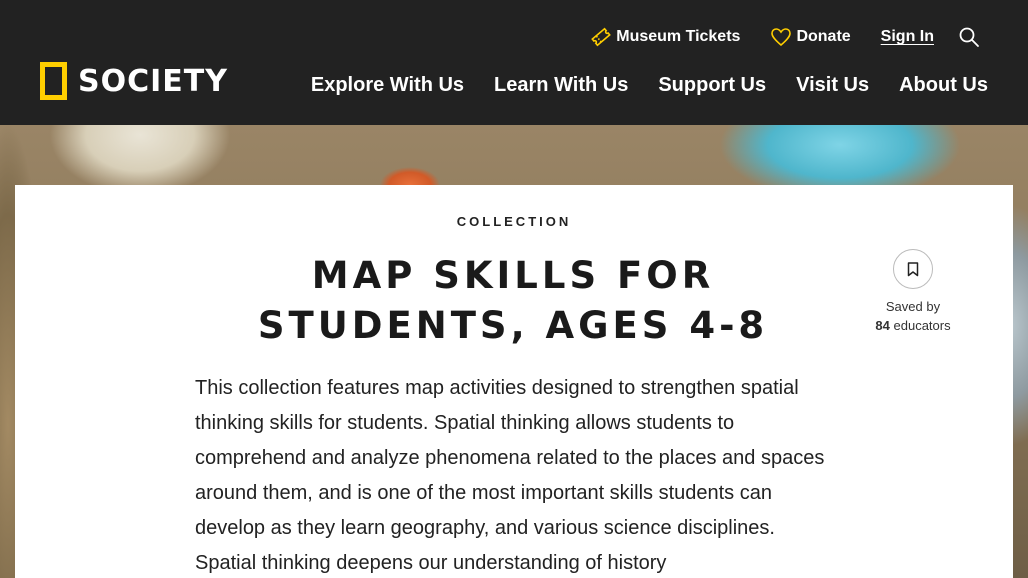 This screenshot has width=1028, height=578. I want to click on donate-link: Donate, so click(810, 37).